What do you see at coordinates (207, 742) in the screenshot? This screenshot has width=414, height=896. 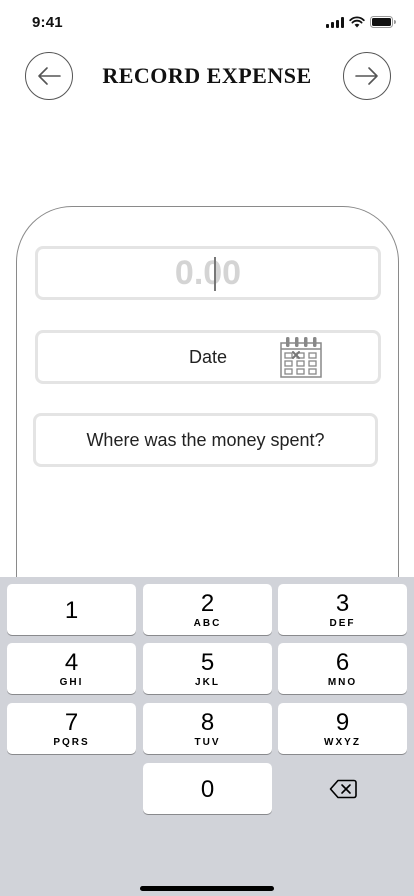 I see `key-letters: TUV` at bounding box center [207, 742].